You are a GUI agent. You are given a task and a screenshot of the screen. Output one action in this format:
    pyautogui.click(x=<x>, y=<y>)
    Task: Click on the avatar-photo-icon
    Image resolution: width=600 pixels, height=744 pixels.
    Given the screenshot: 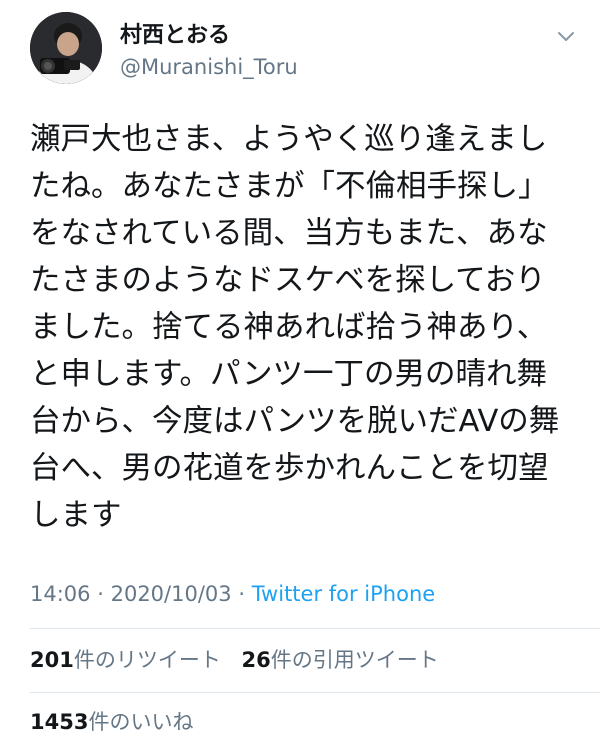 What is the action you would take?
    pyautogui.click(x=66, y=48)
    